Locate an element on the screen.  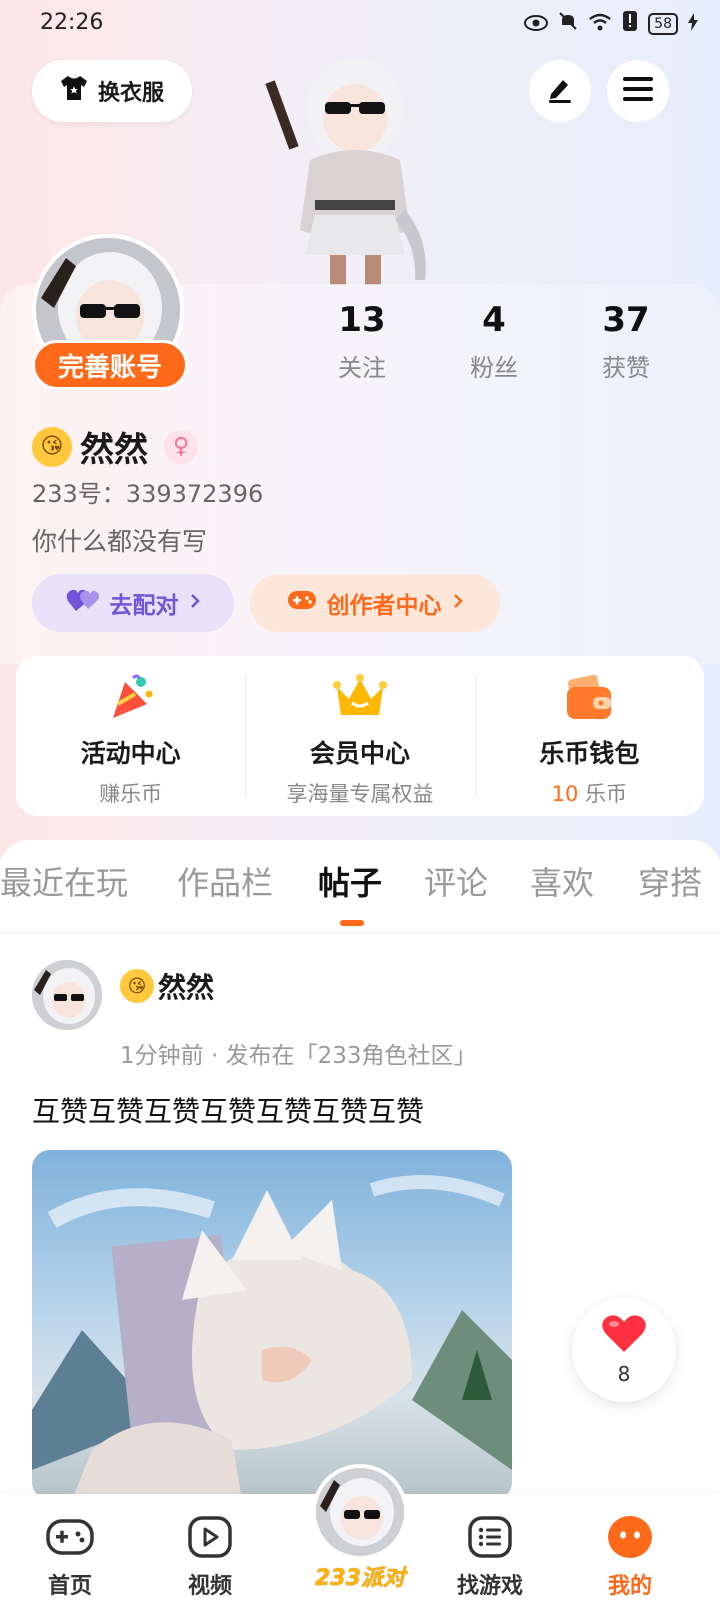
tab-works: 作品栏 is located at coordinates (225, 881).